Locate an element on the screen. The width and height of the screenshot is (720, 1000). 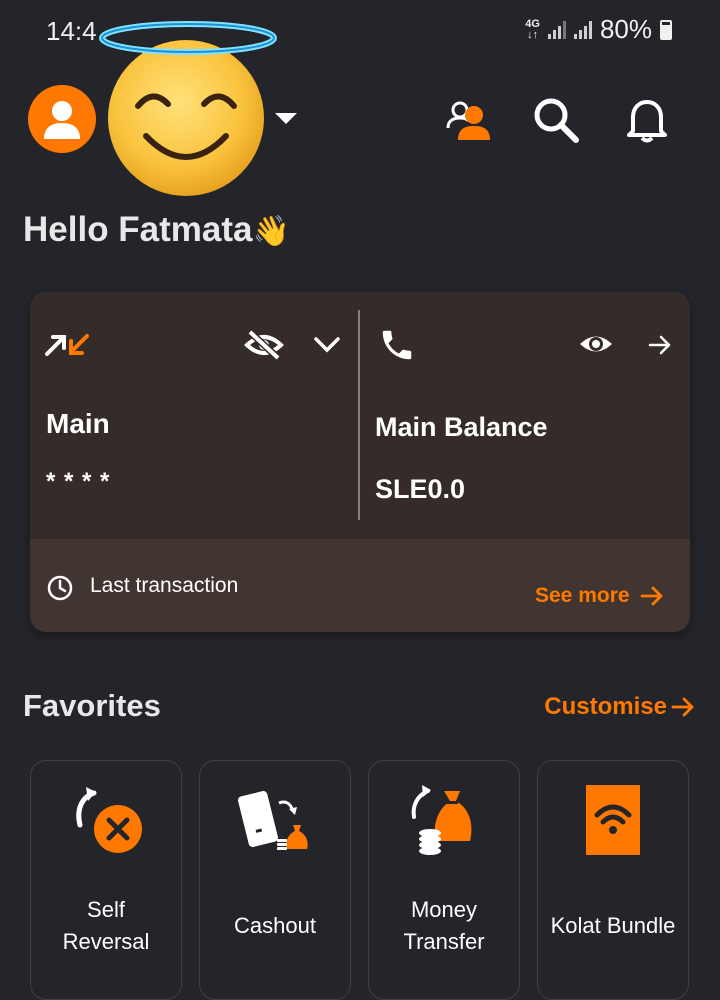
network-type-icon: 4G ↓↑ is located at coordinates (532, 29).